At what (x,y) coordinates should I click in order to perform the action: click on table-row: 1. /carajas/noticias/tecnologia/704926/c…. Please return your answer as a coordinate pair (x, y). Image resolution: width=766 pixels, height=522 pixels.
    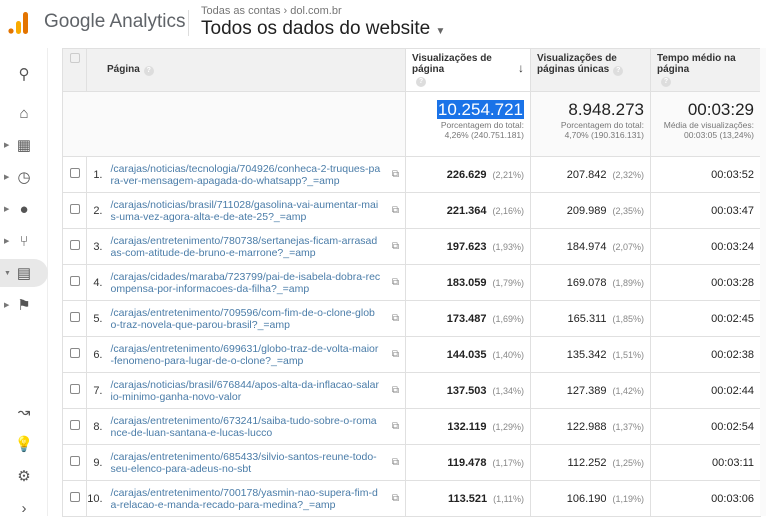
    Looking at the image, I should click on (411, 174).